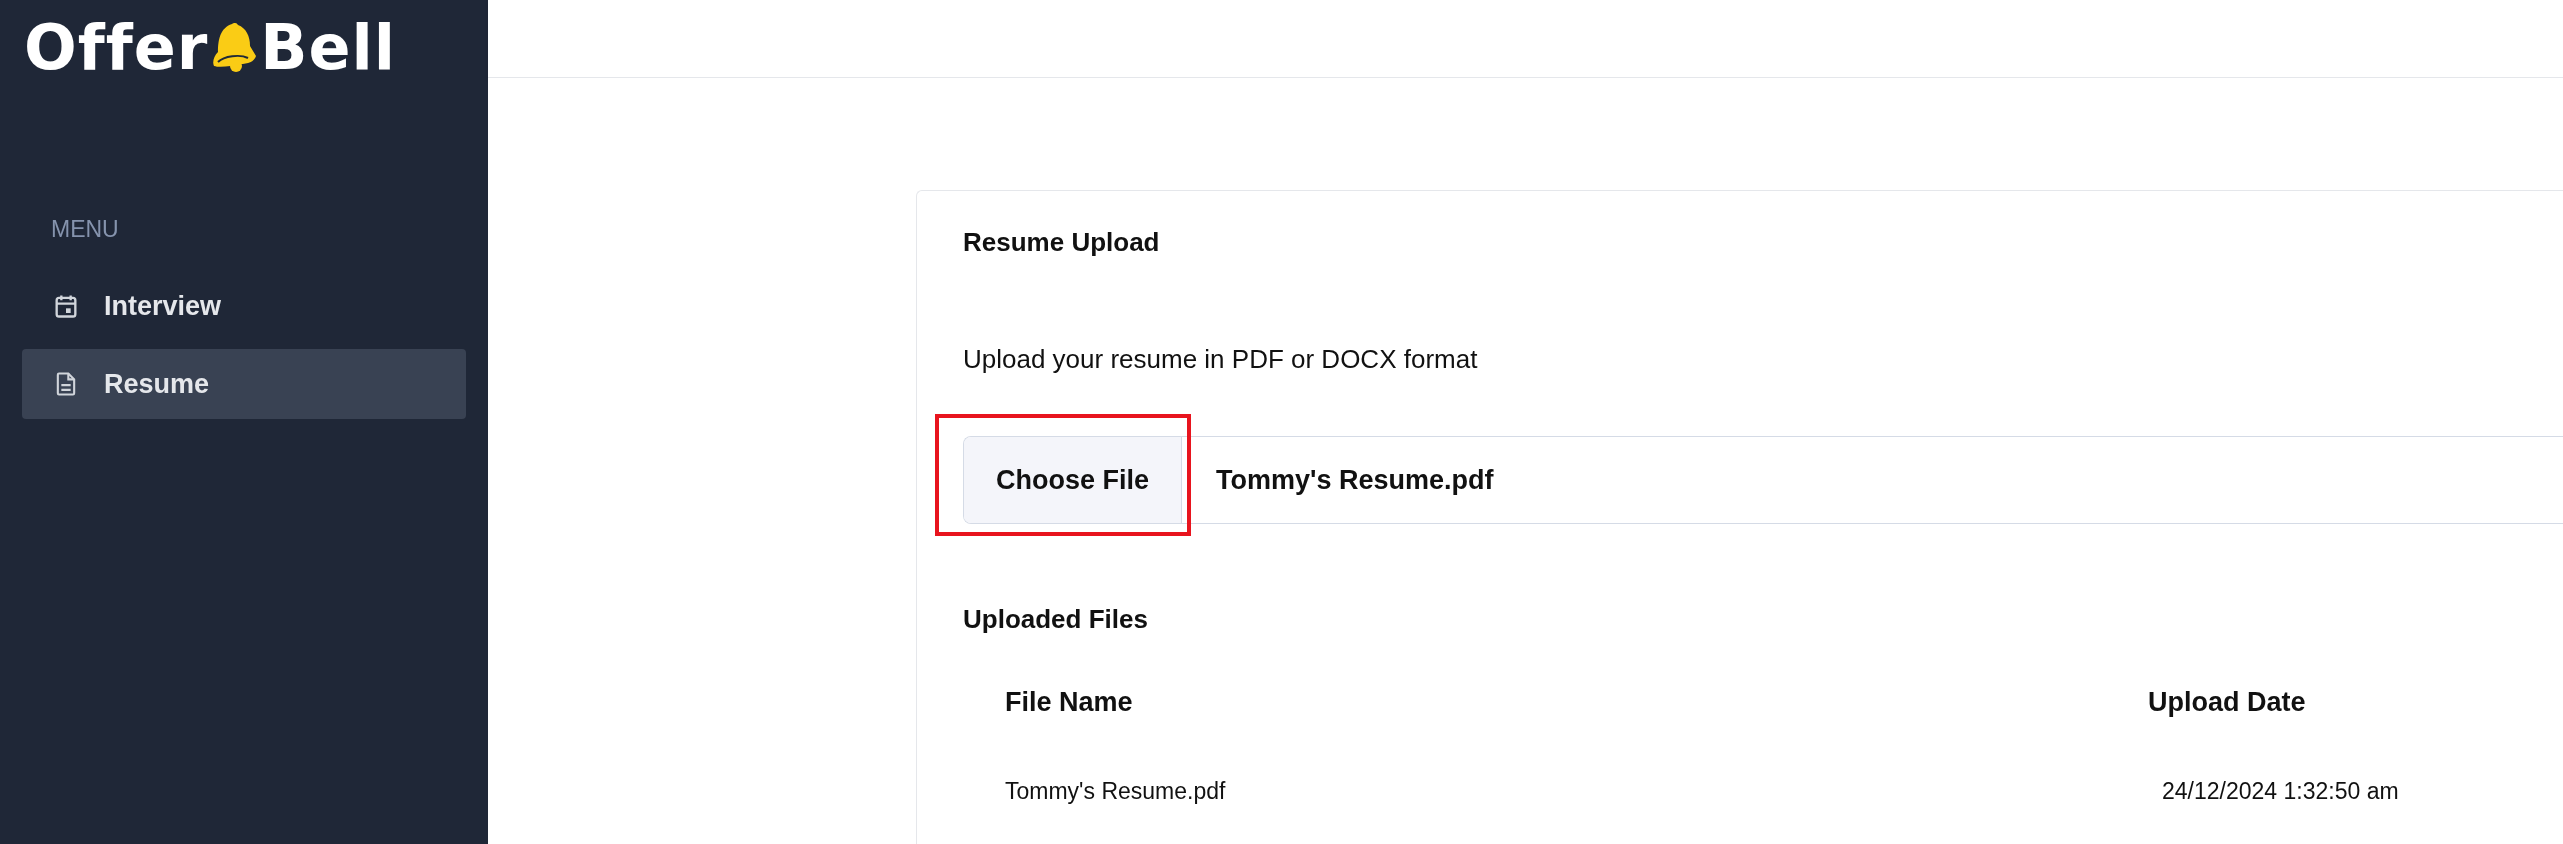 This screenshot has height=844, width=2563. What do you see at coordinates (1062, 242) in the screenshot?
I see `card-title: Resume Upload` at bounding box center [1062, 242].